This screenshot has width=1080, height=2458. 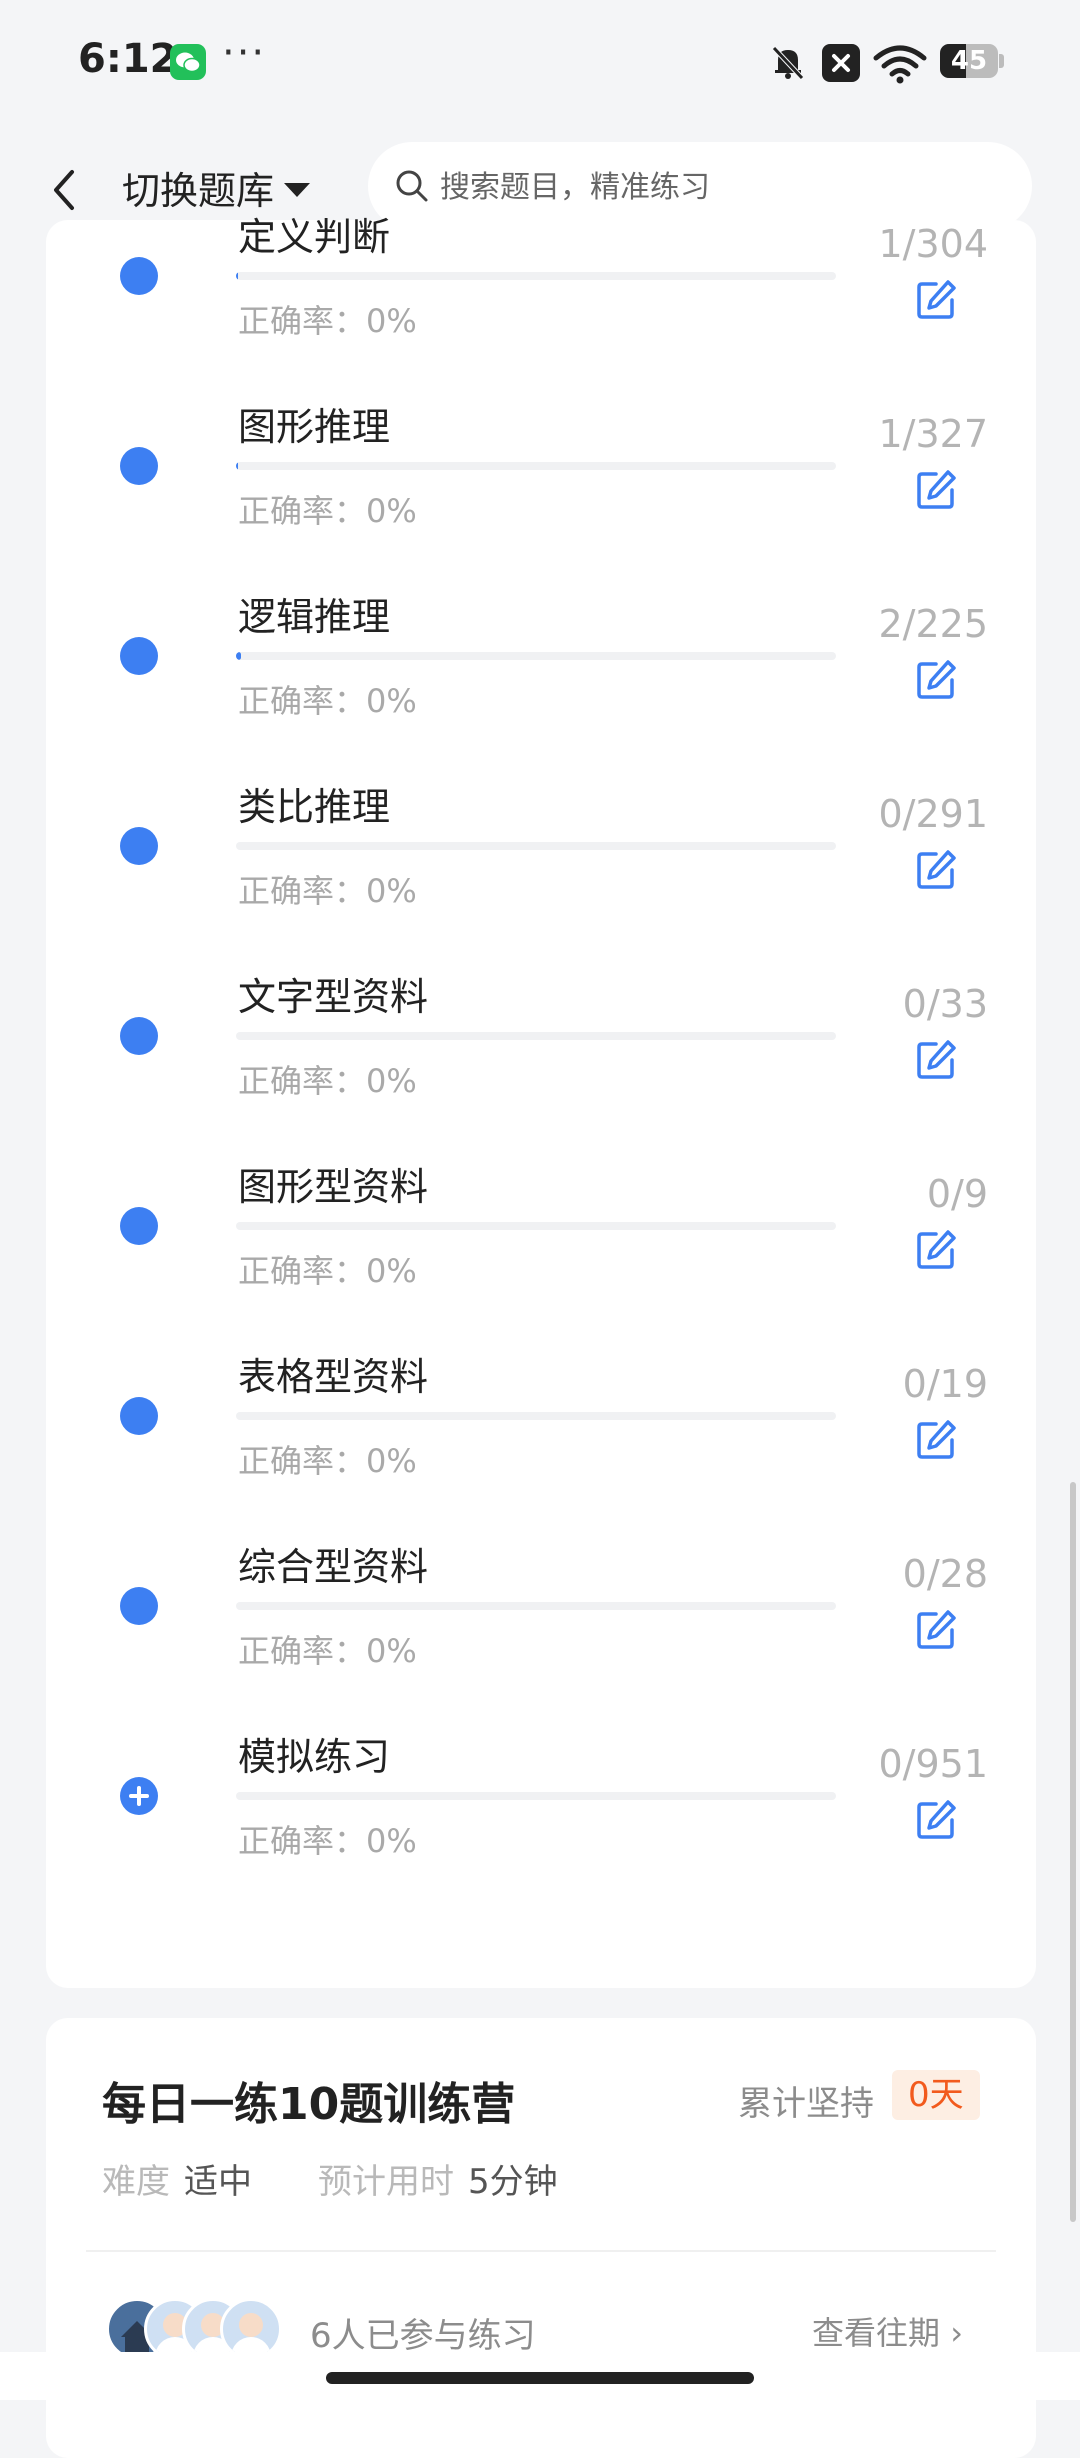 What do you see at coordinates (139, 1796) in the screenshot?
I see `expand-plus-icon` at bounding box center [139, 1796].